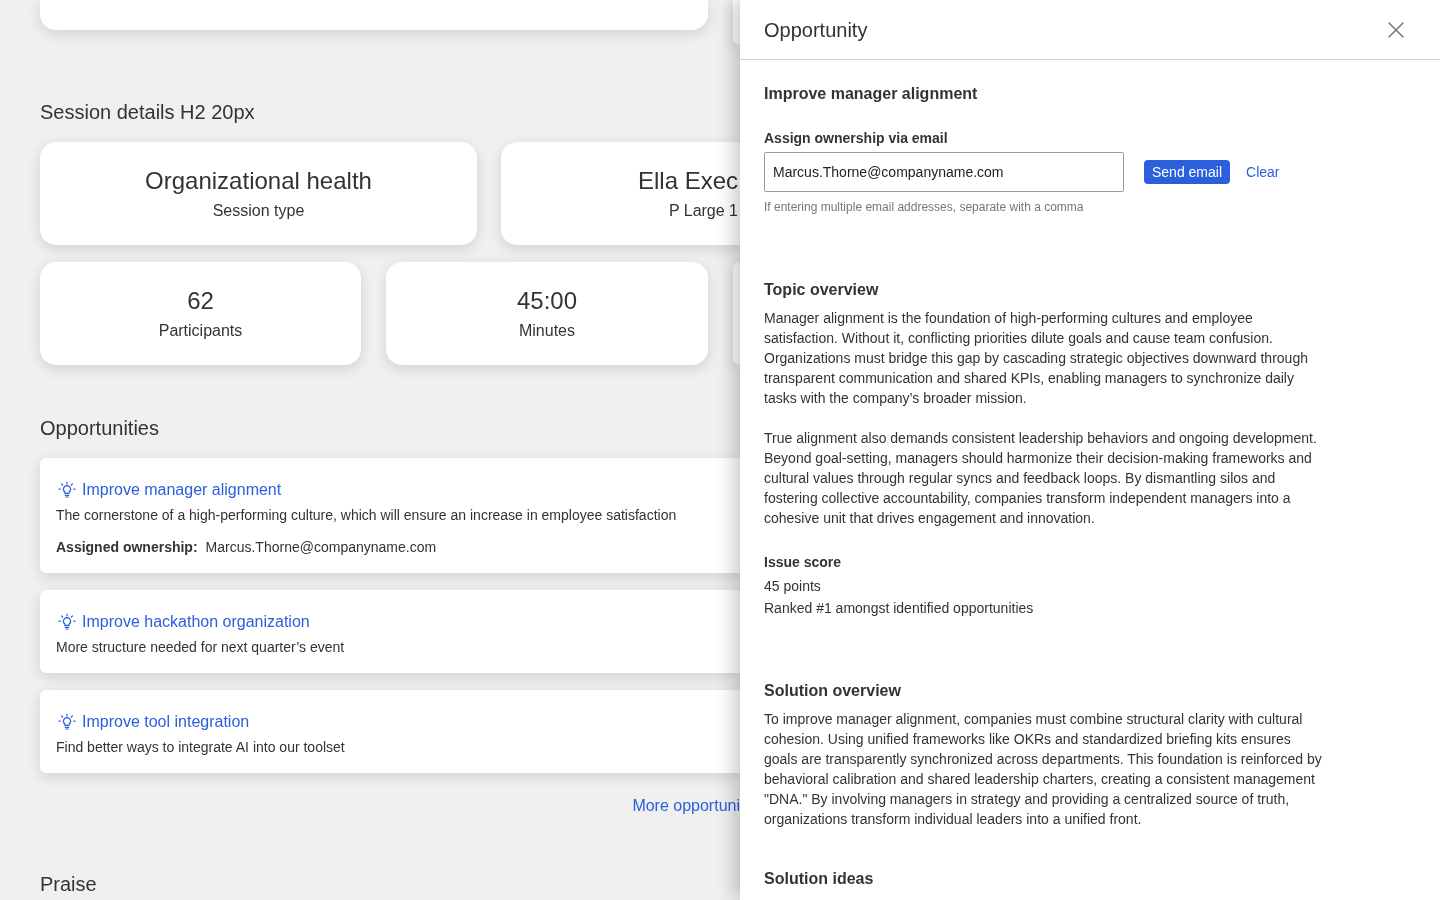 The image size is (1440, 900). I want to click on score-text: 45 points, so click(792, 586).